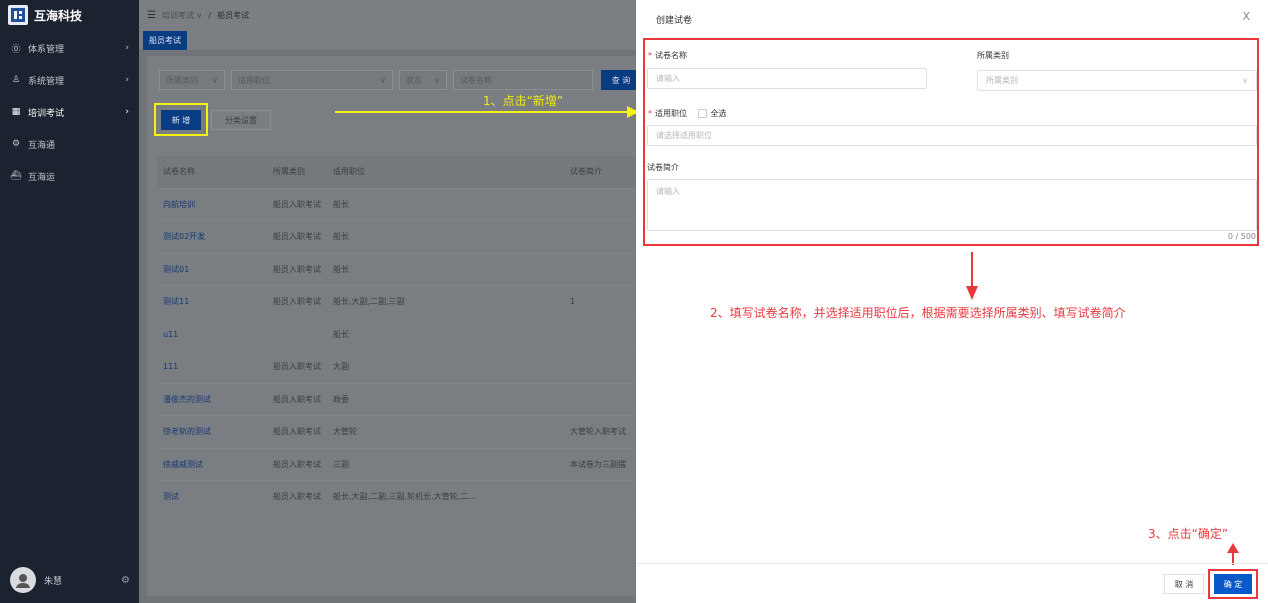  Describe the element at coordinates (668, 191) in the screenshot. I see `intro-placeholder: 请输入` at that location.